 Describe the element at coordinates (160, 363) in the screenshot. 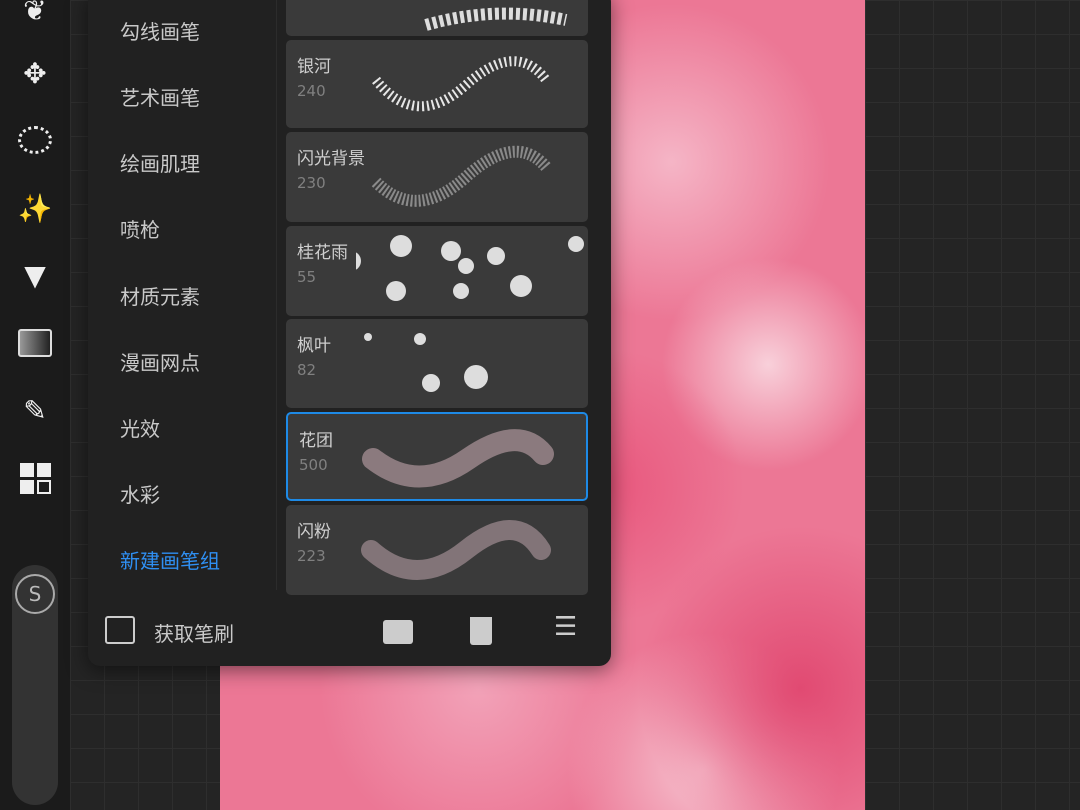

I see `category-item: 漫画网点` at that location.